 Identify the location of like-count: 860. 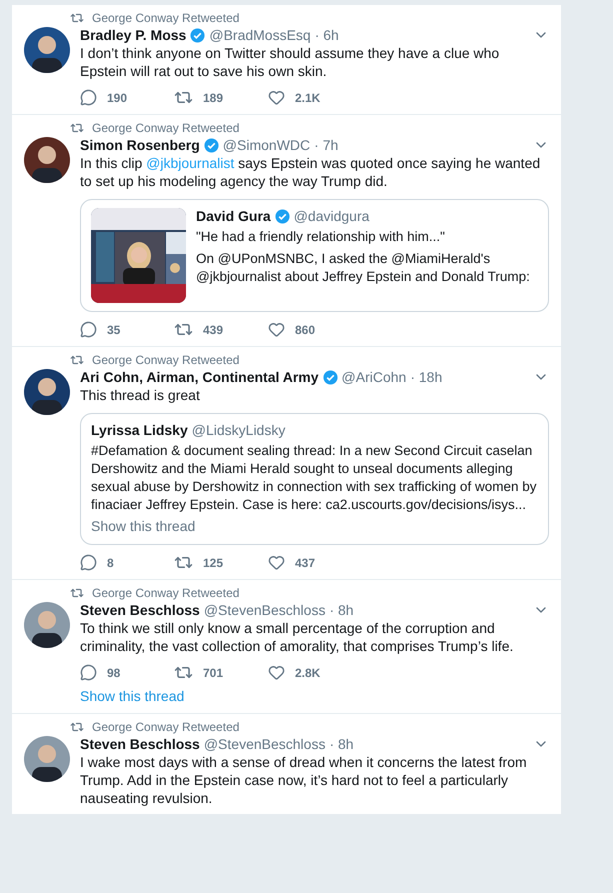
(305, 329).